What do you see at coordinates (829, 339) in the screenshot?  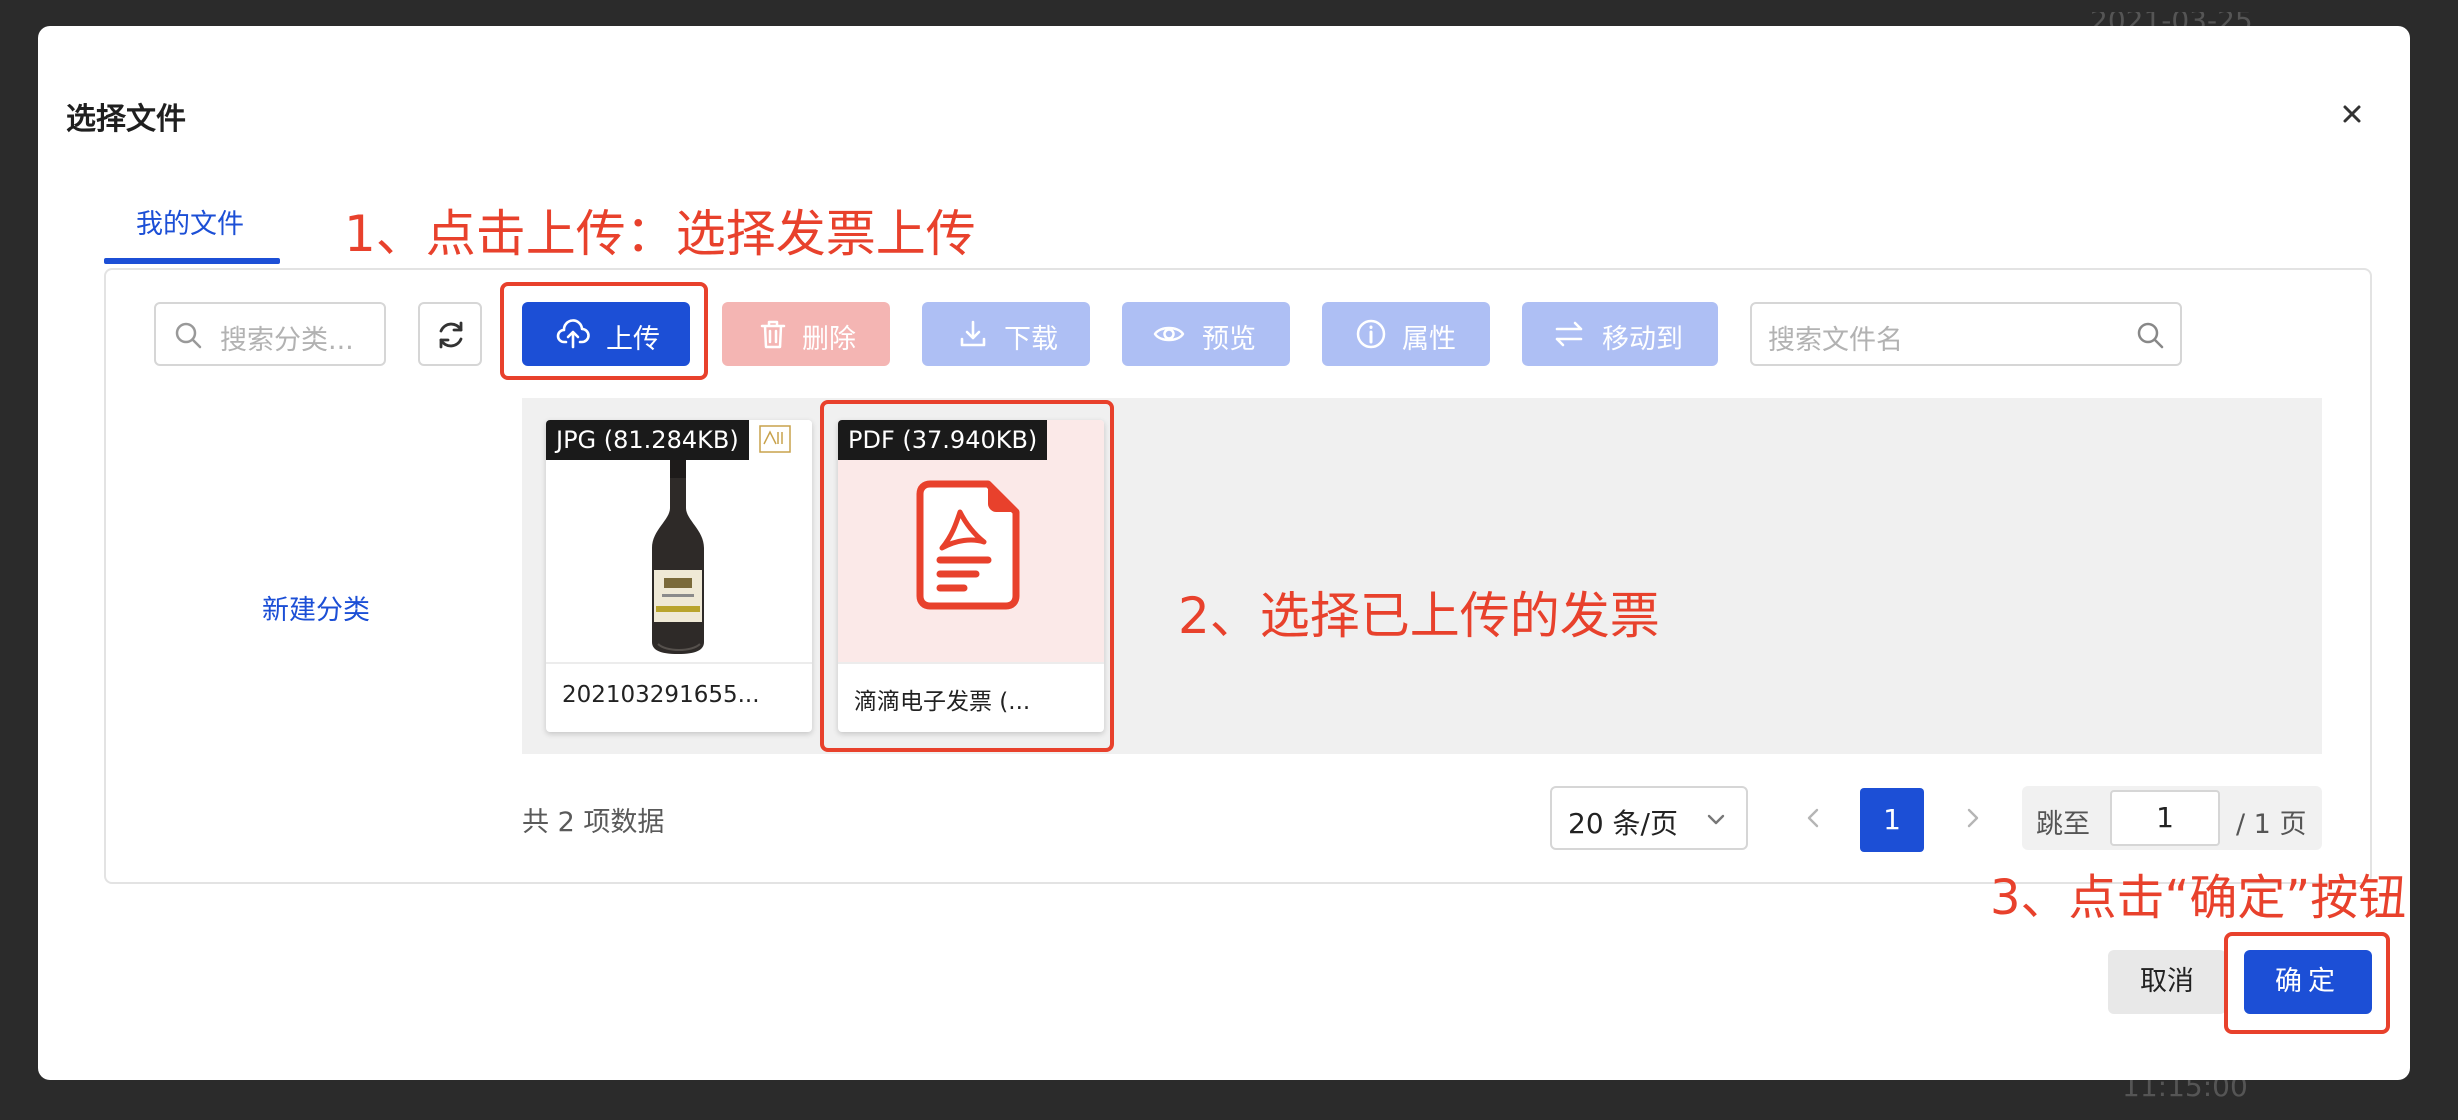 I see `delete-label: 删除` at bounding box center [829, 339].